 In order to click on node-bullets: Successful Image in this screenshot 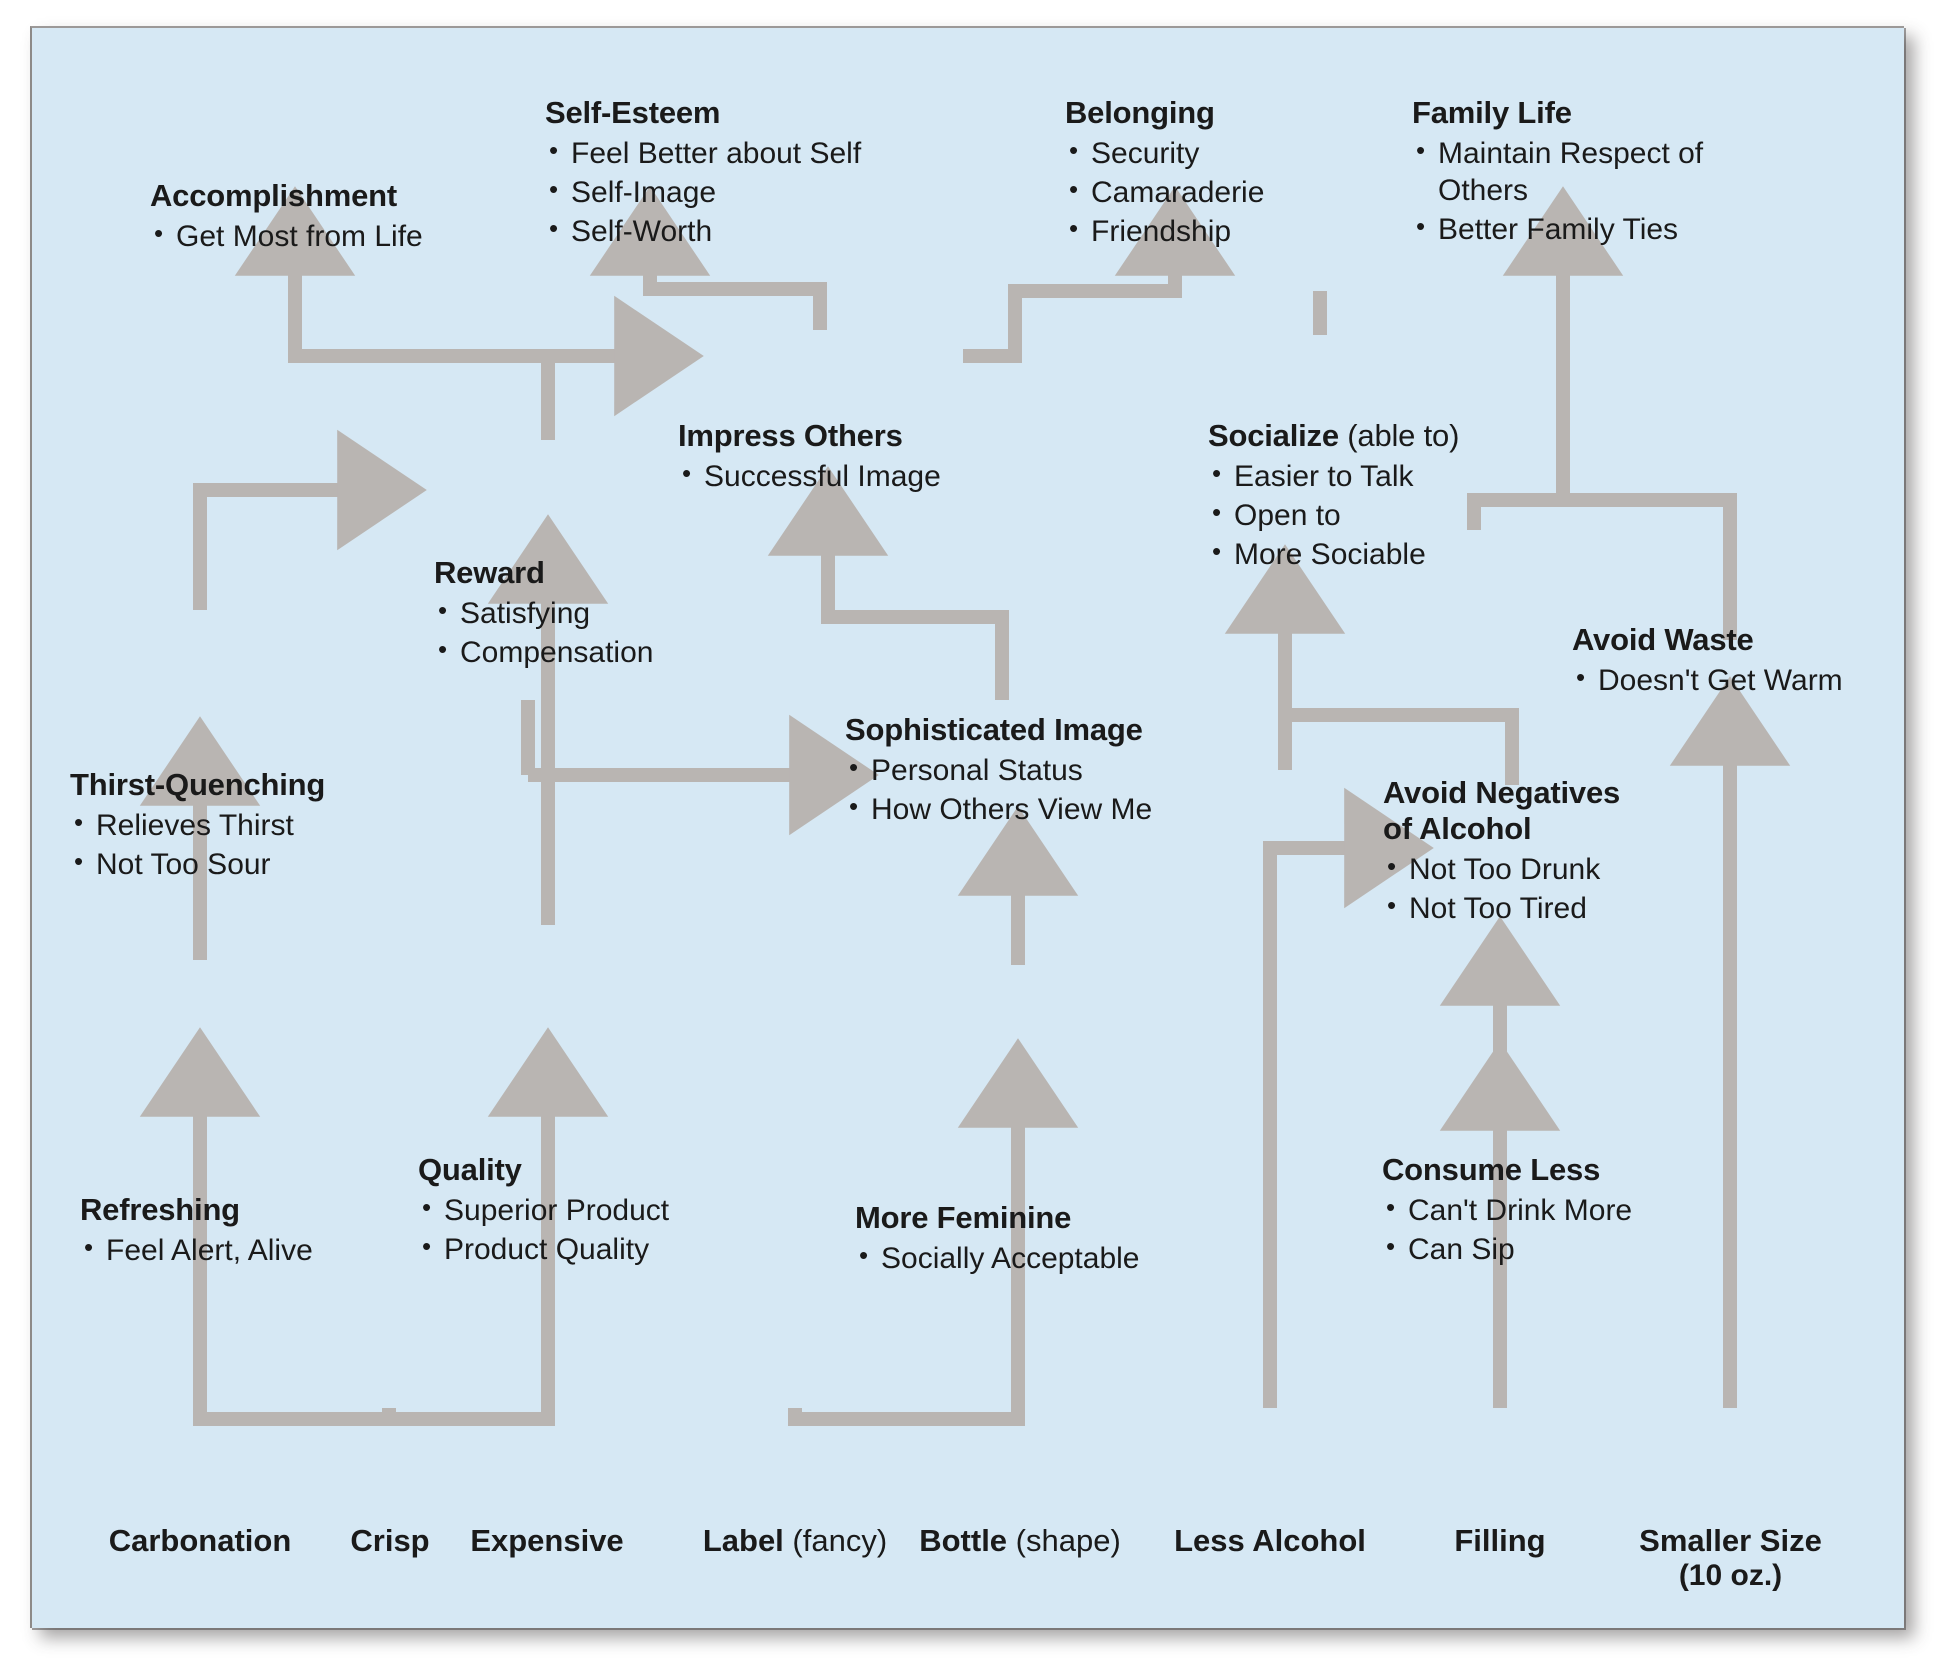, I will do `click(809, 476)`.